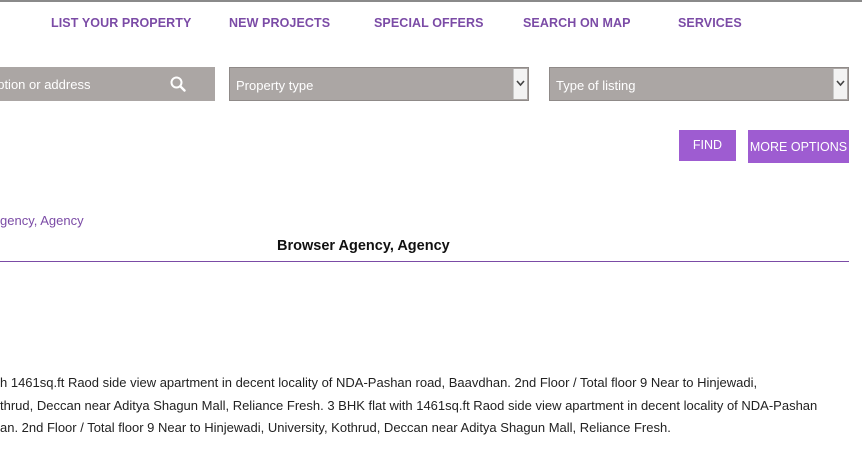 The image size is (862, 472). What do you see at coordinates (596, 85) in the screenshot?
I see `listing-type-value: Type of listing` at bounding box center [596, 85].